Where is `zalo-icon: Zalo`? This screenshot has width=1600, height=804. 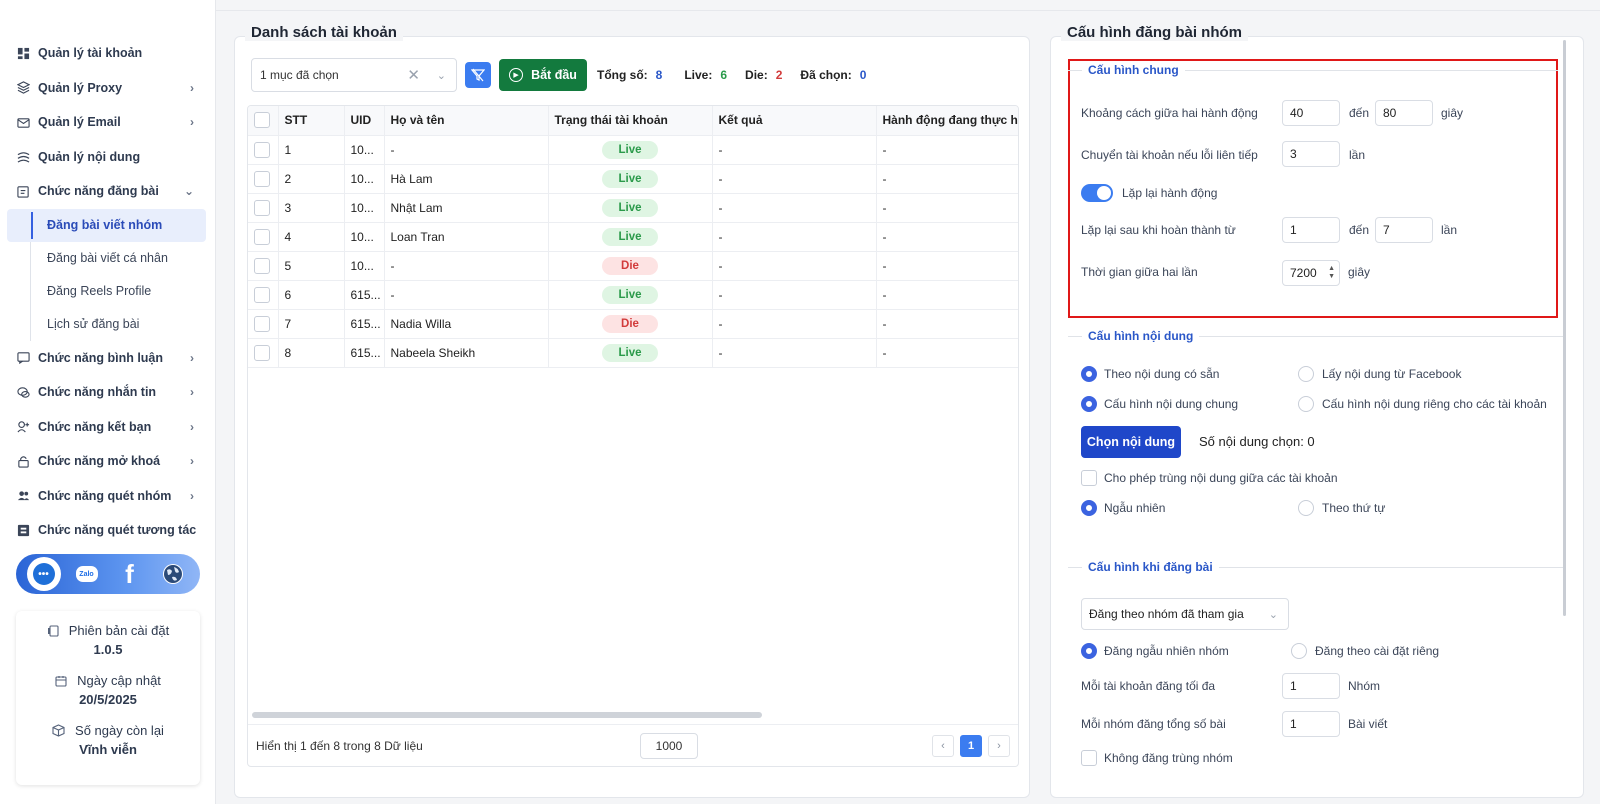 zalo-icon: Zalo is located at coordinates (87, 574).